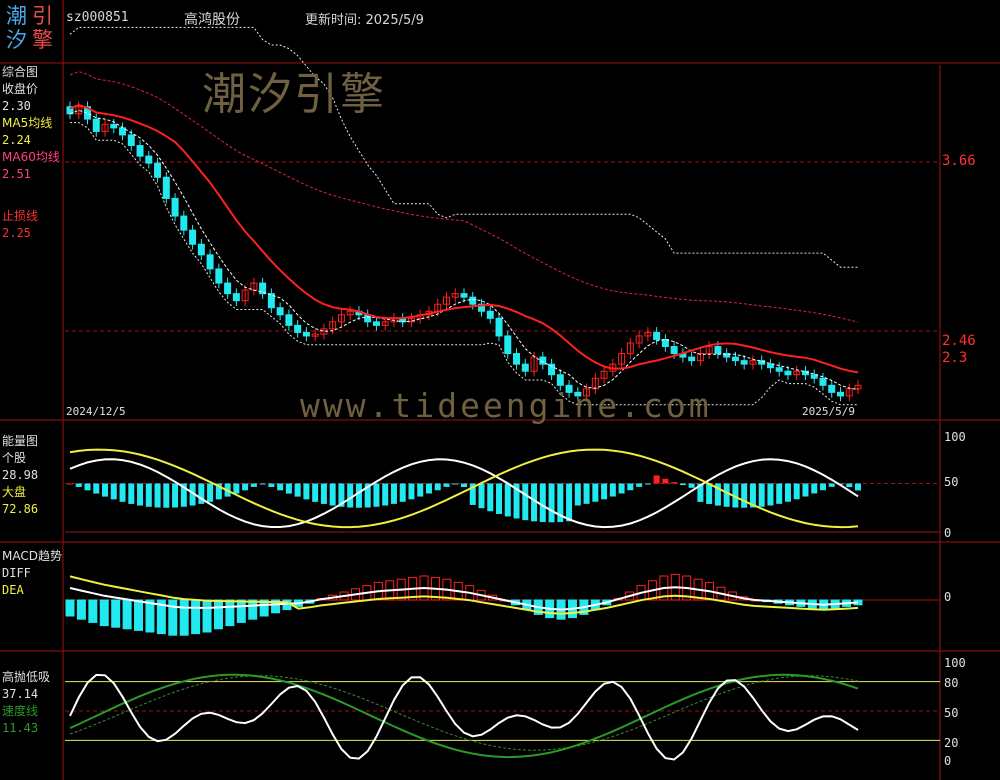 The image size is (1000, 780). What do you see at coordinates (948, 533) in the screenshot?
I see `energy-tick-0: 0` at bounding box center [948, 533].